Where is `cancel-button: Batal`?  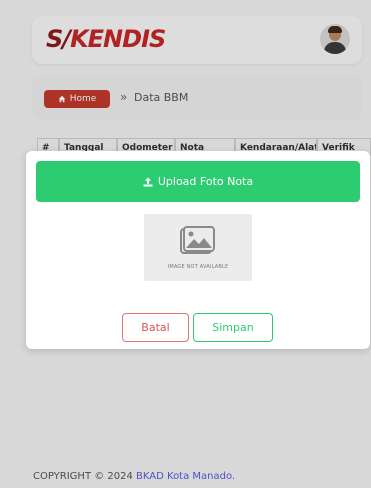
cancel-button: Batal is located at coordinates (155, 327).